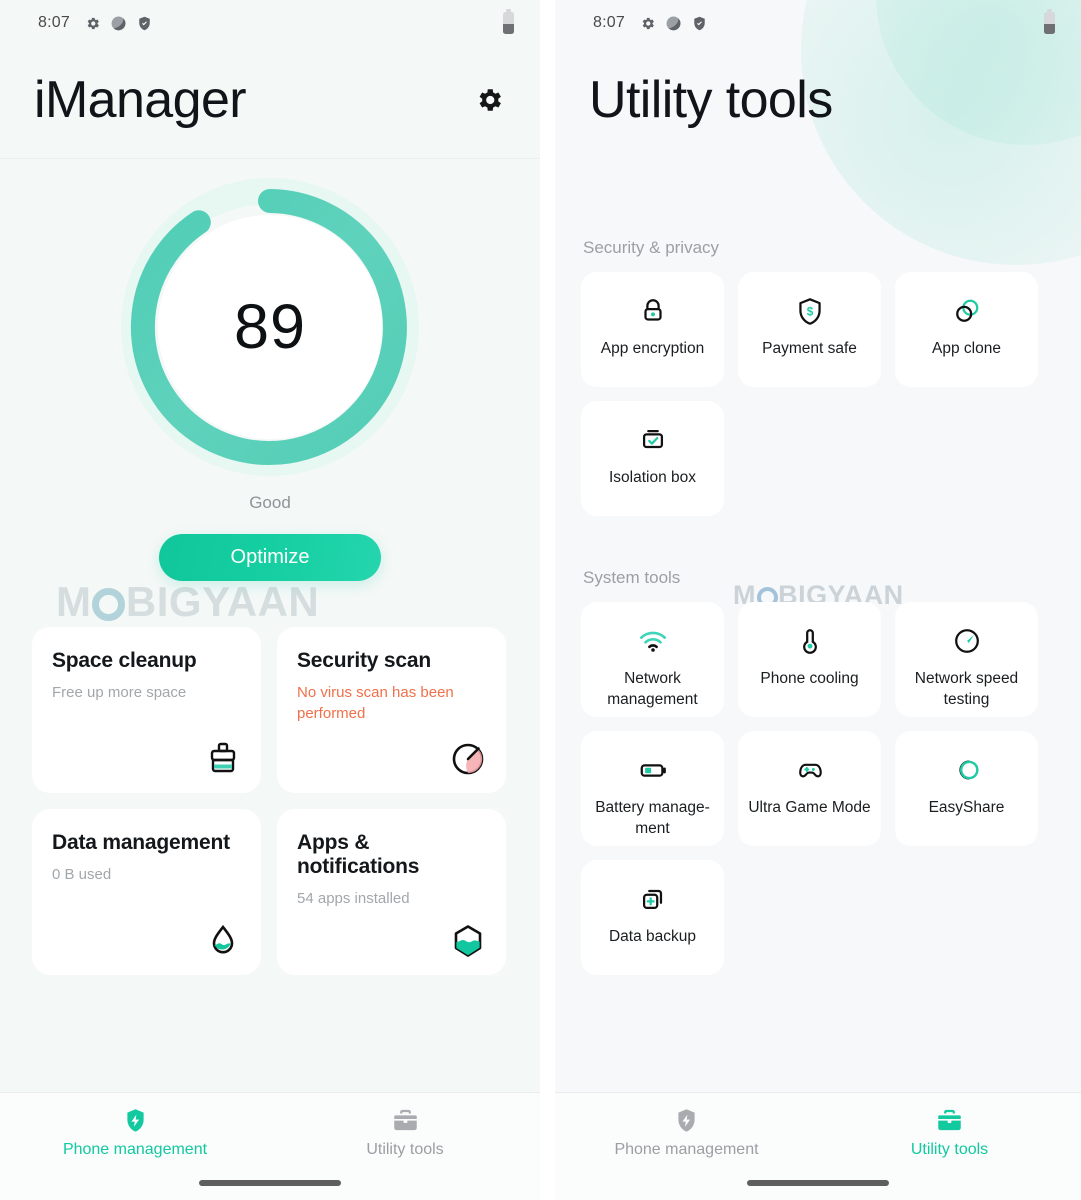  I want to click on card-subtitle: Free up more space, so click(119, 693).